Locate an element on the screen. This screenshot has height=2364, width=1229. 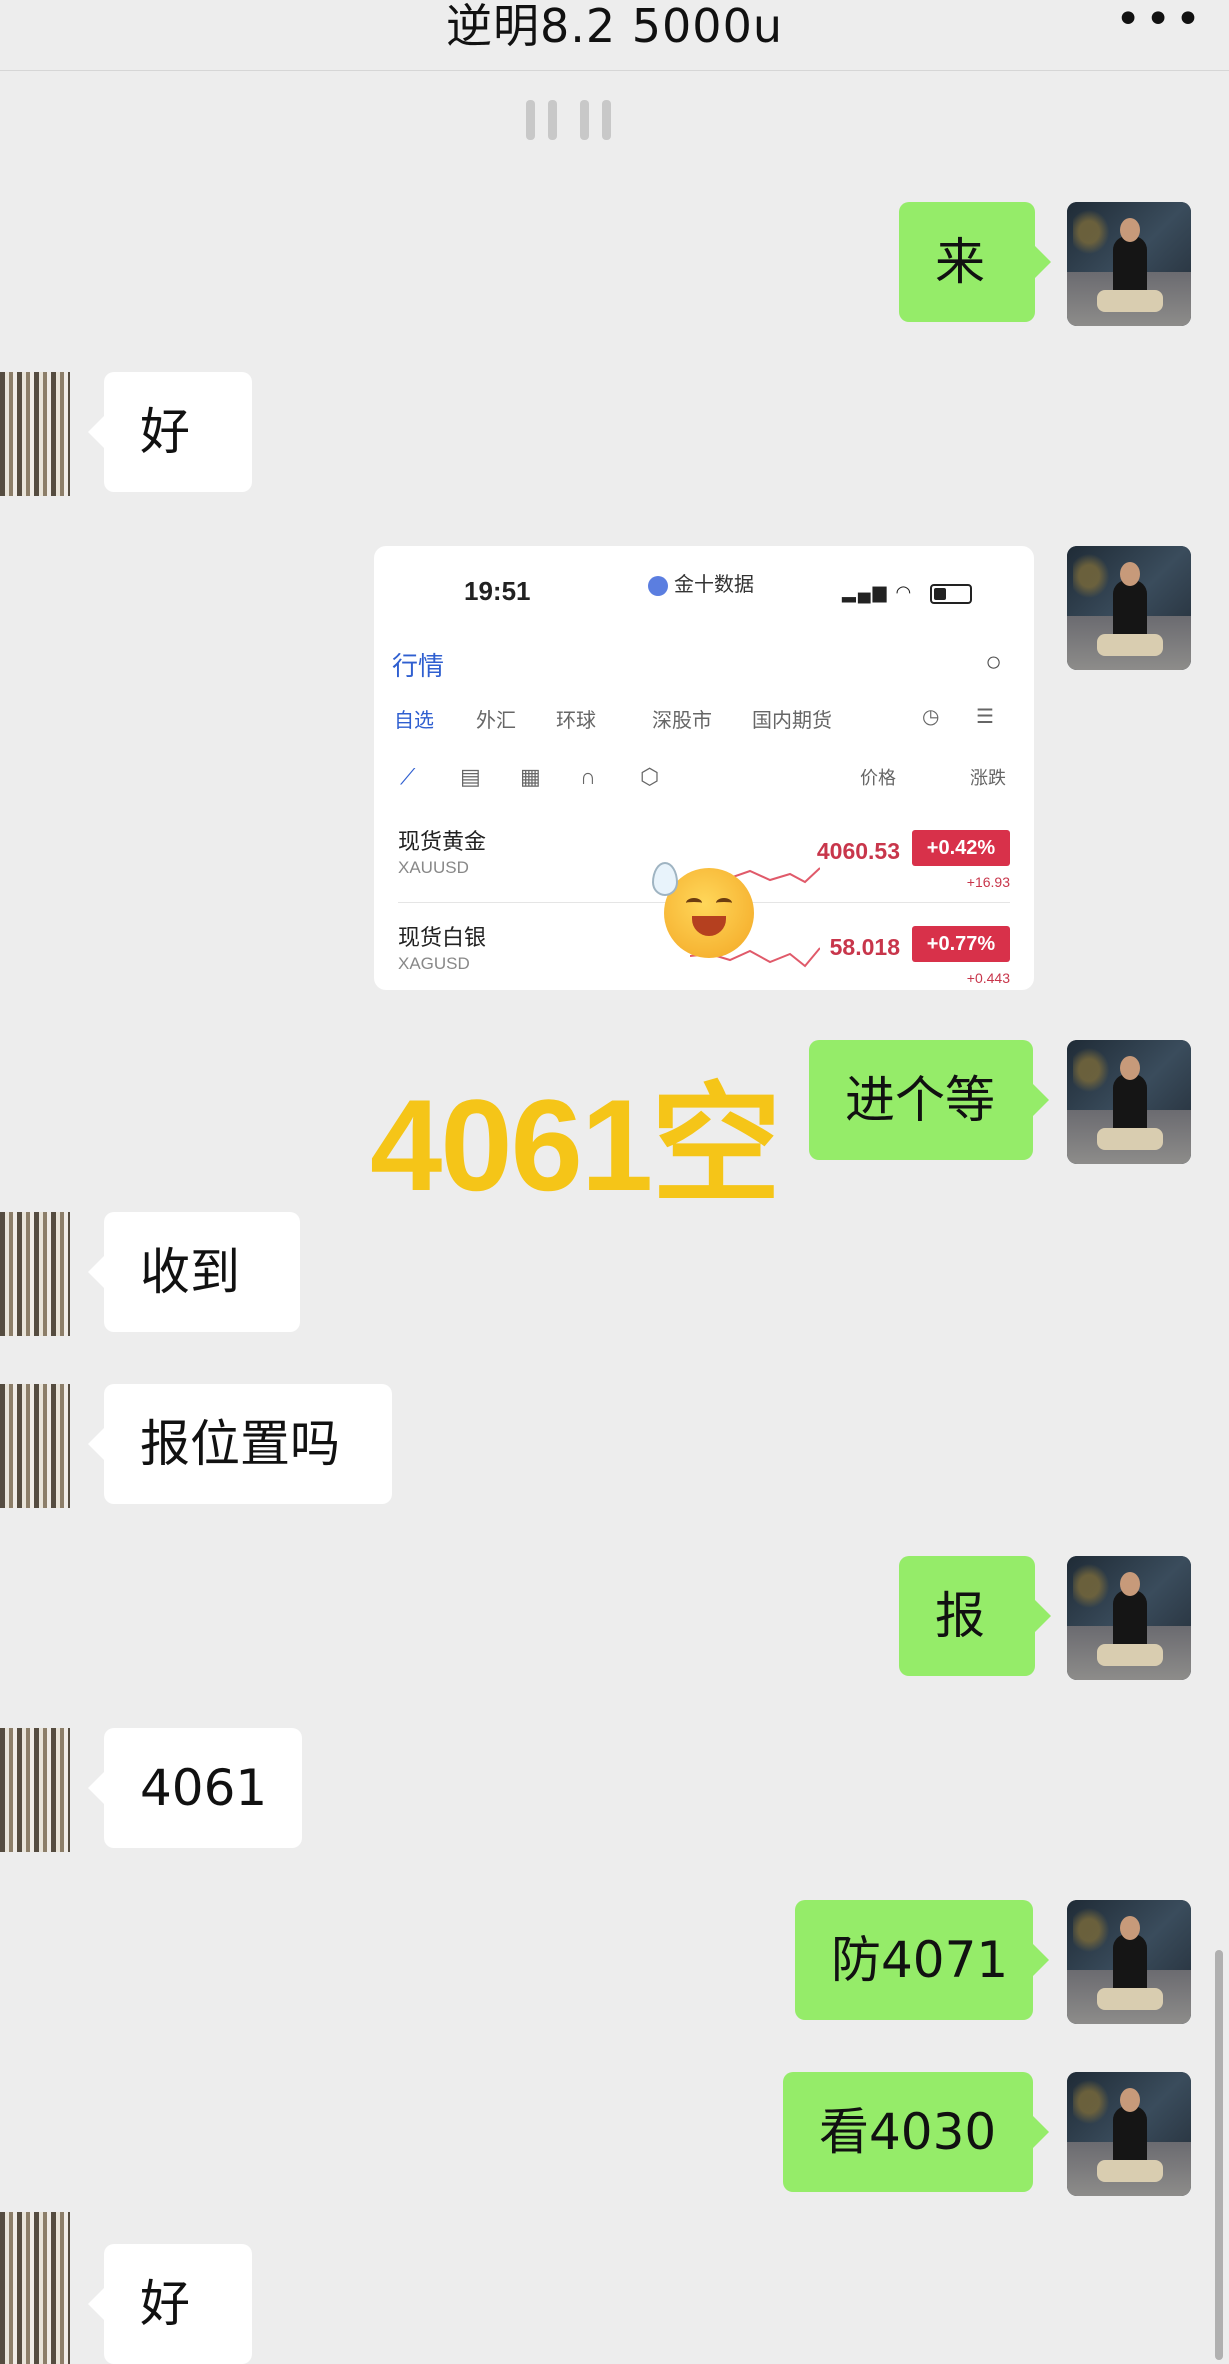
quote-change-pct: +0.77% is located at coordinates (961, 944).